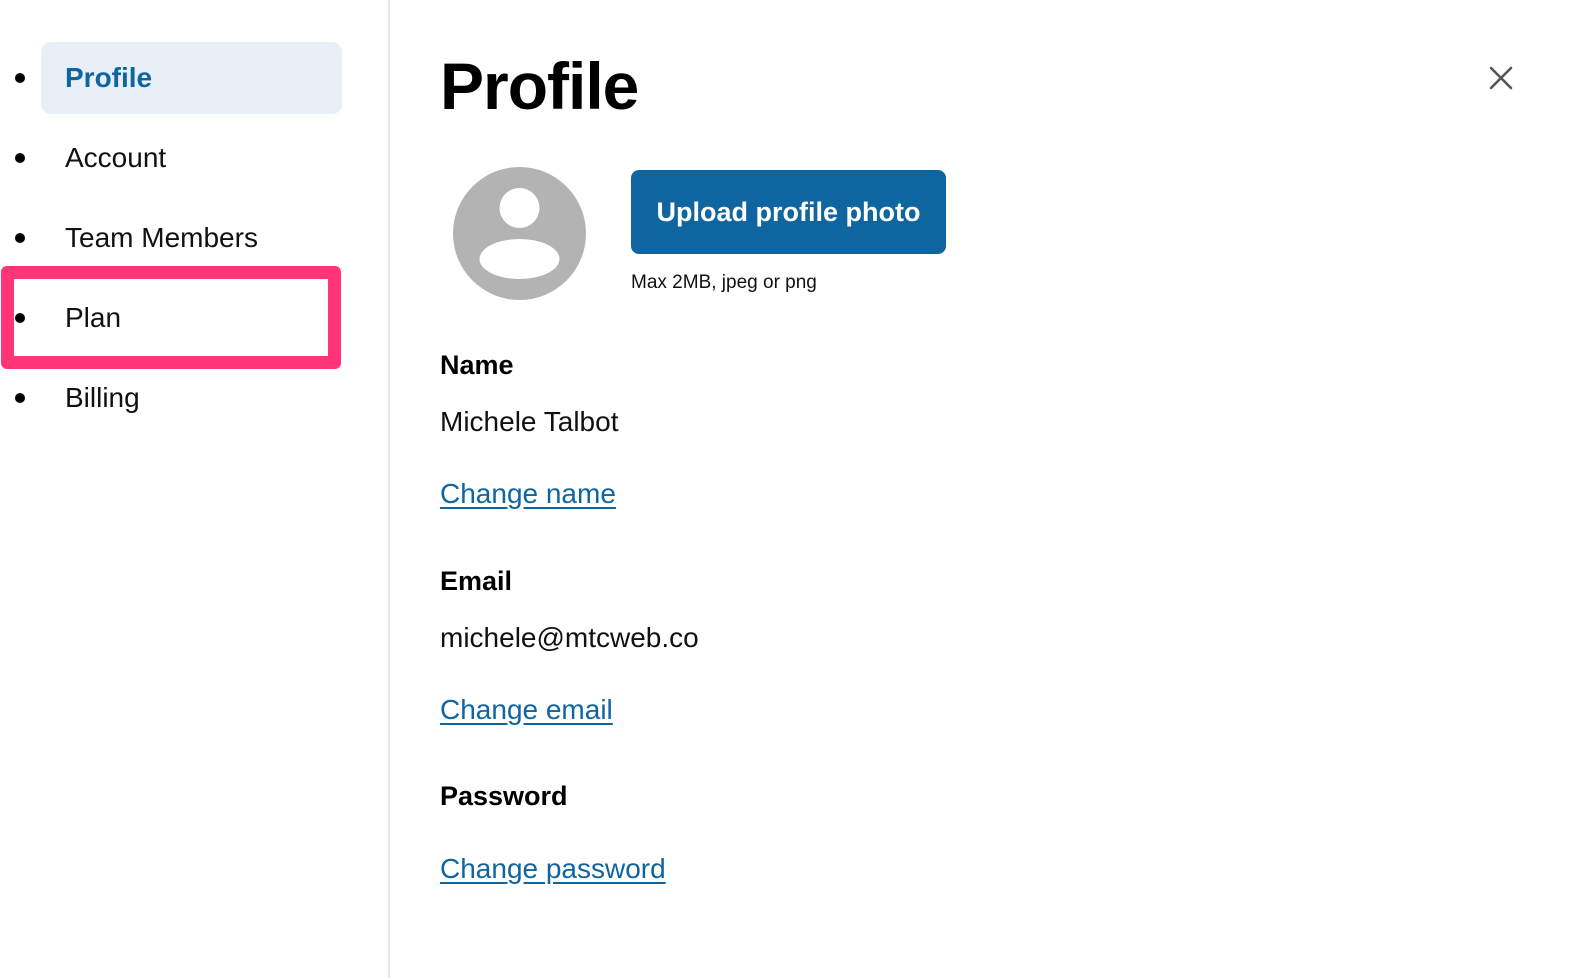  I want to click on email-label: Email, so click(476, 581).